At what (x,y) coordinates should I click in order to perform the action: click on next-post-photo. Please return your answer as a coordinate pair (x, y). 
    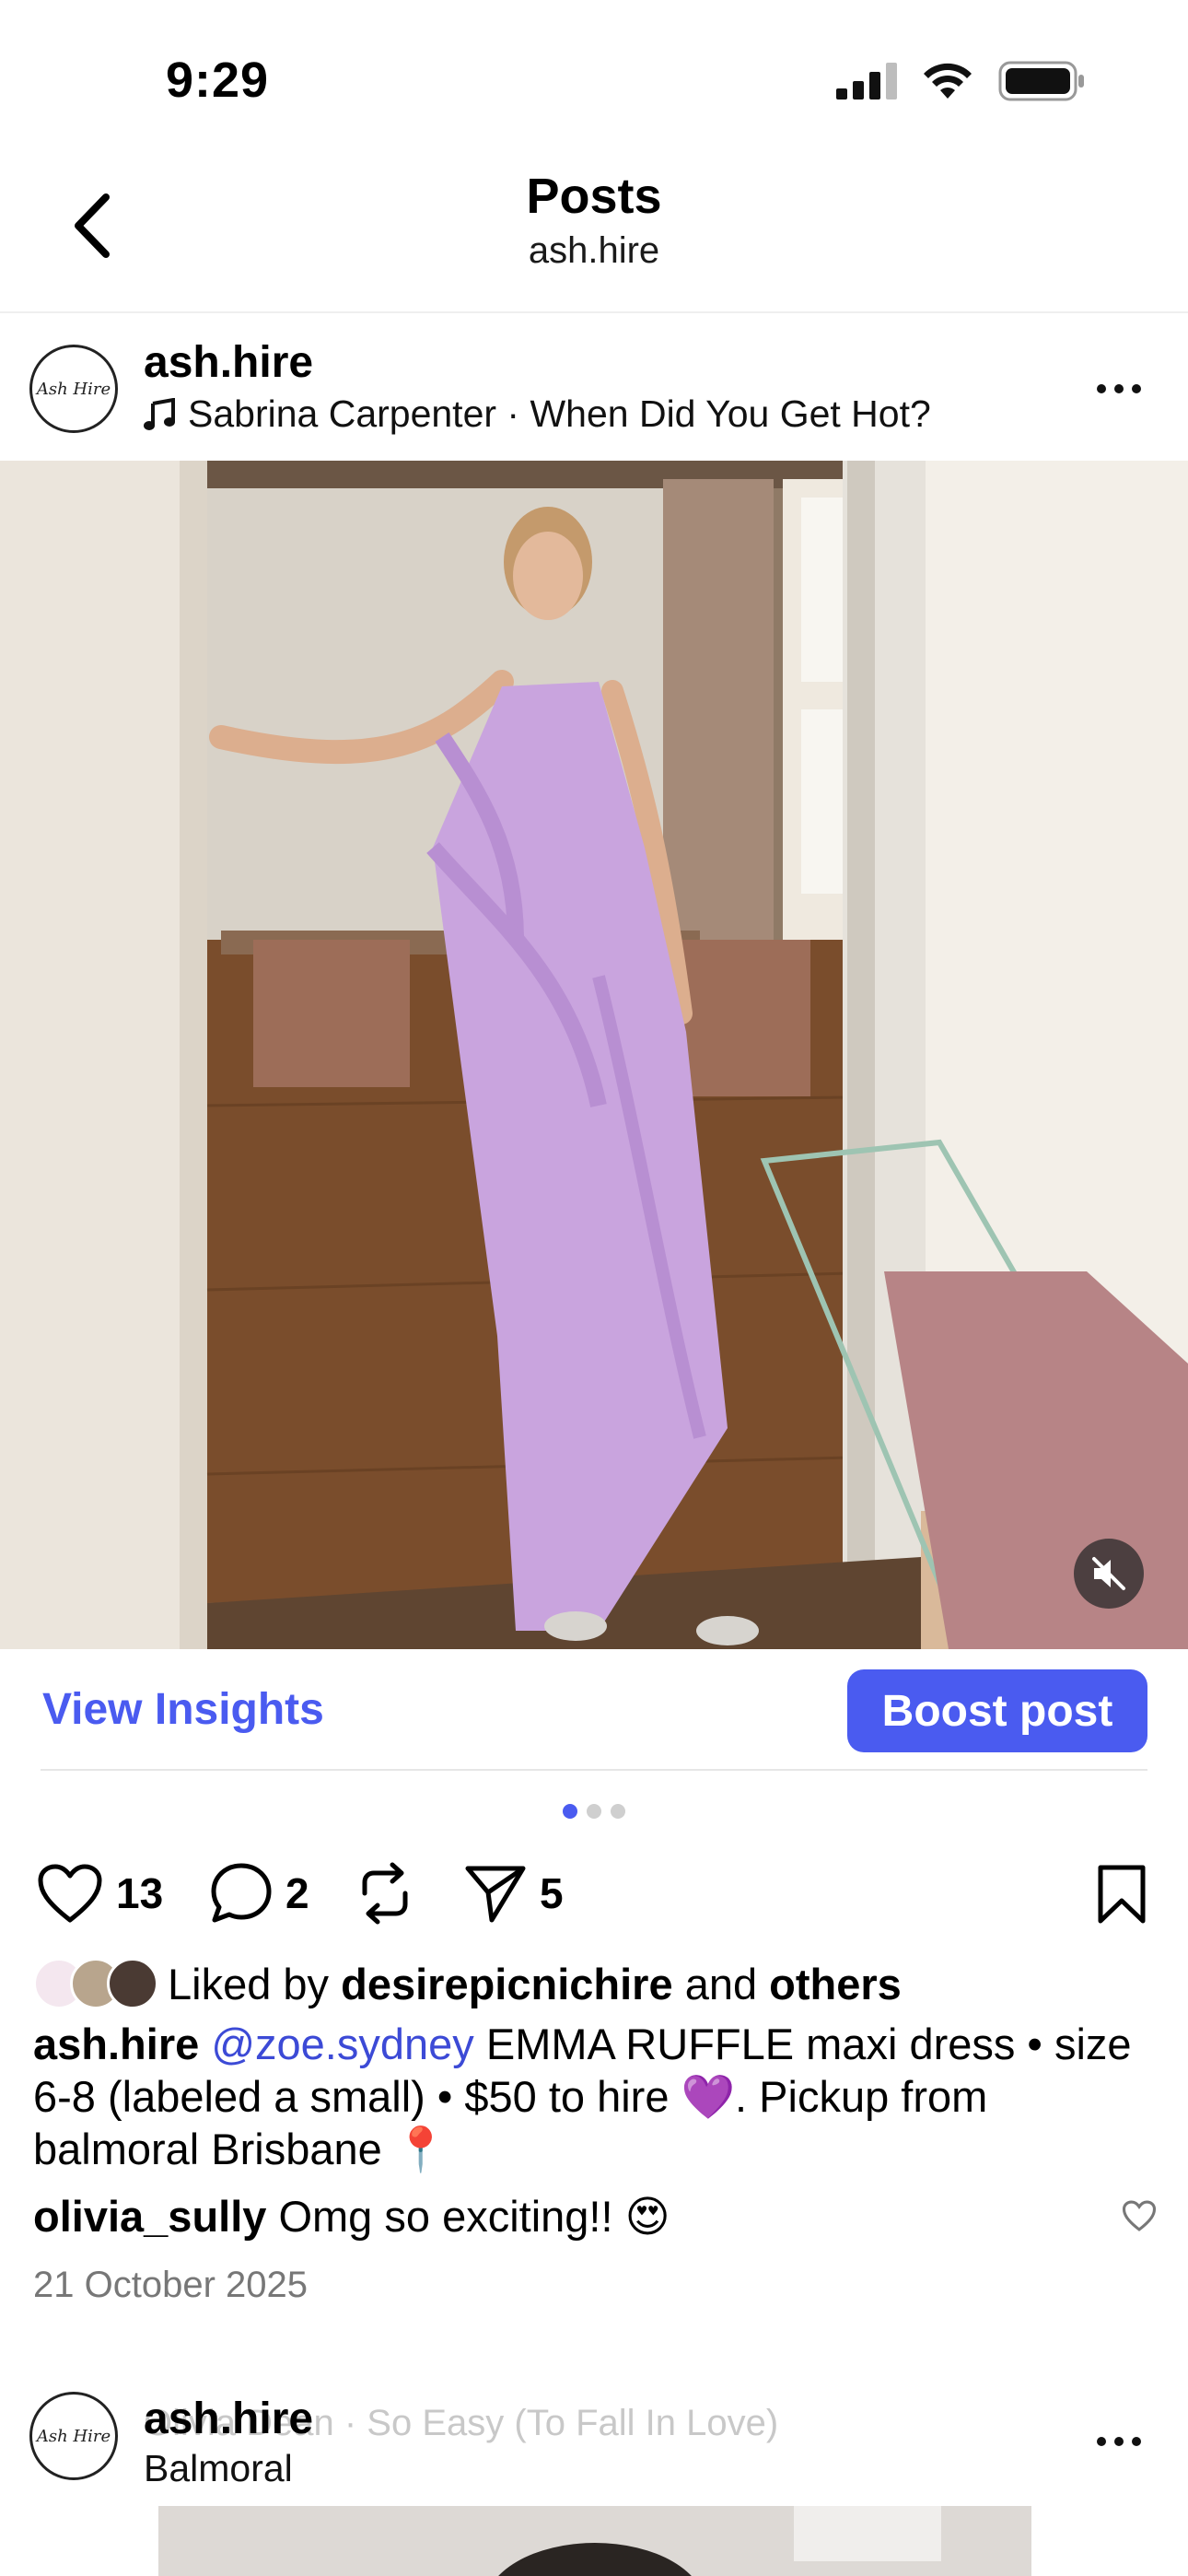
    Looking at the image, I should click on (594, 2541).